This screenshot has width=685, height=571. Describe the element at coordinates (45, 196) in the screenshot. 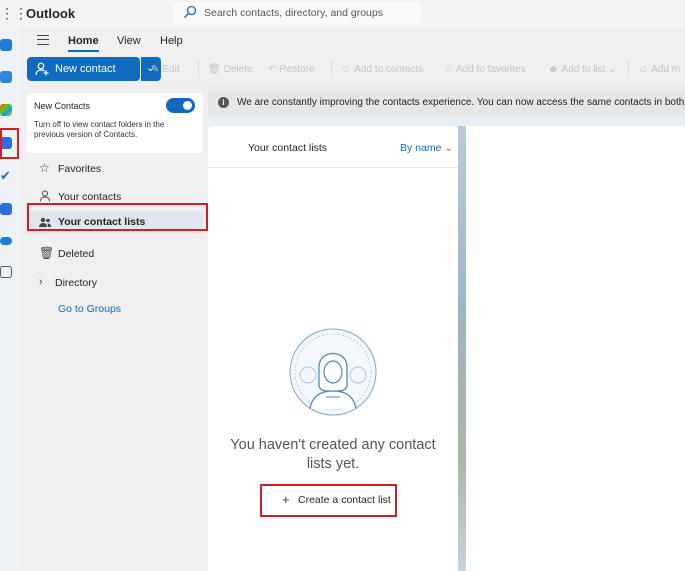

I see `person-icon` at that location.